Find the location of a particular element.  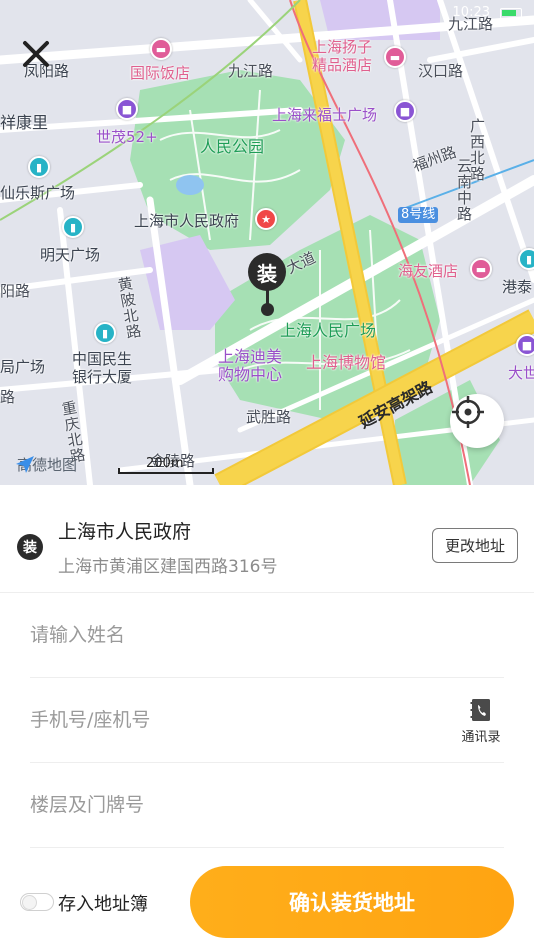

location-pin: 装 is located at coordinates (268, 285).